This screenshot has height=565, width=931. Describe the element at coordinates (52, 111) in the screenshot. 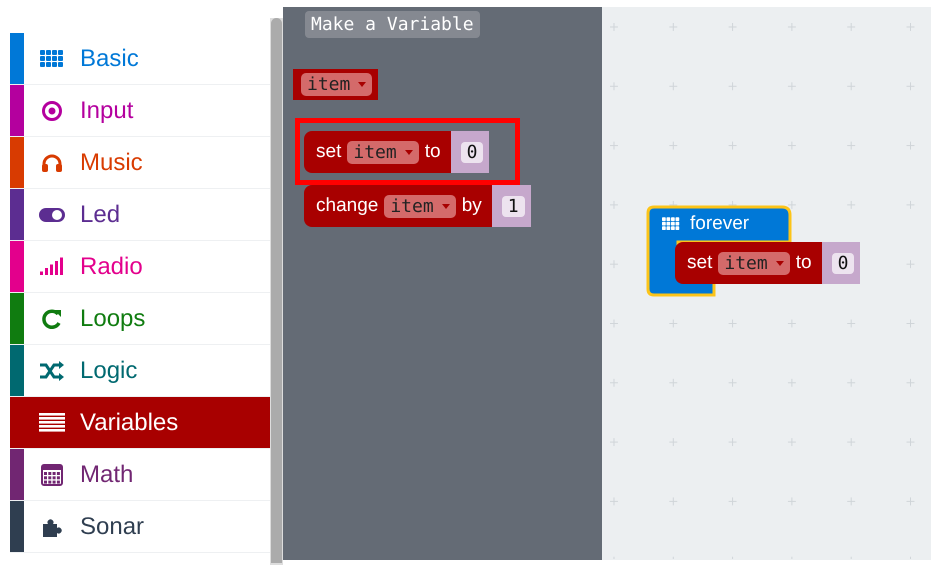

I see `target-icon` at that location.